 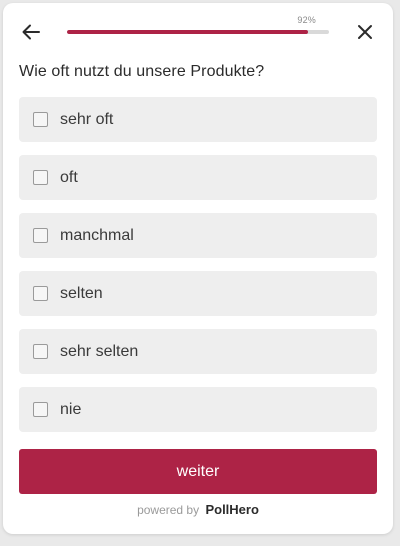 What do you see at coordinates (142, 71) in the screenshot?
I see `question-title: Wie oft nutzt du unsere Produkte?` at bounding box center [142, 71].